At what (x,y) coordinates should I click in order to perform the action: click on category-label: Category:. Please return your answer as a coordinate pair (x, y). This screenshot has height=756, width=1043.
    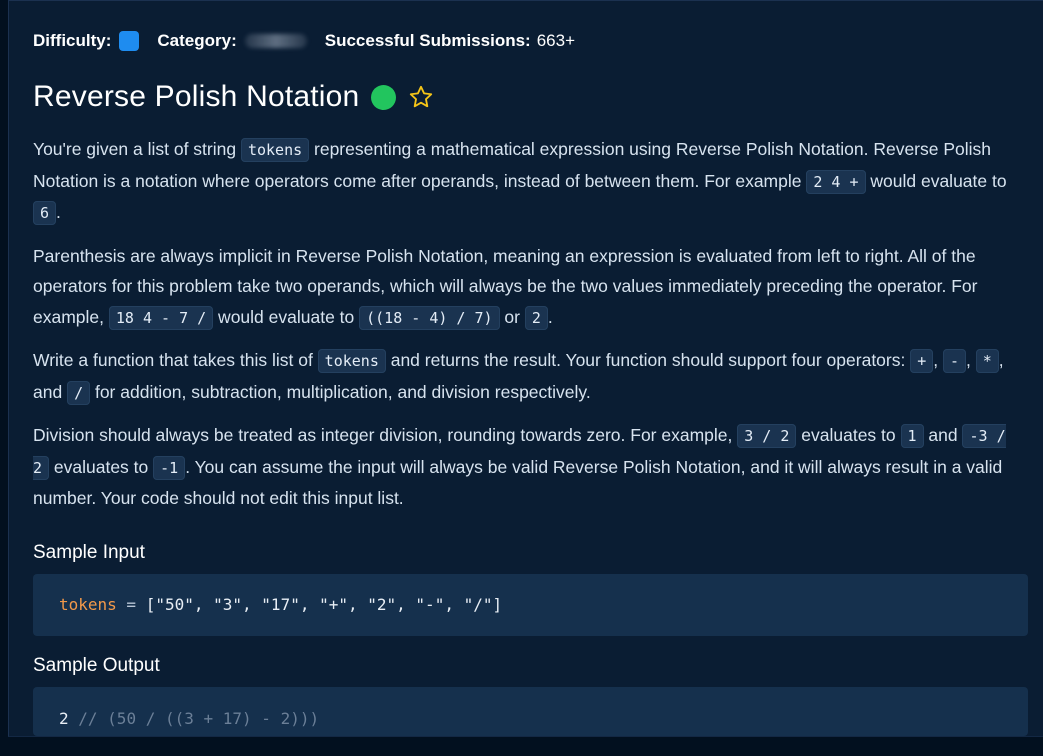
    Looking at the image, I should click on (197, 40).